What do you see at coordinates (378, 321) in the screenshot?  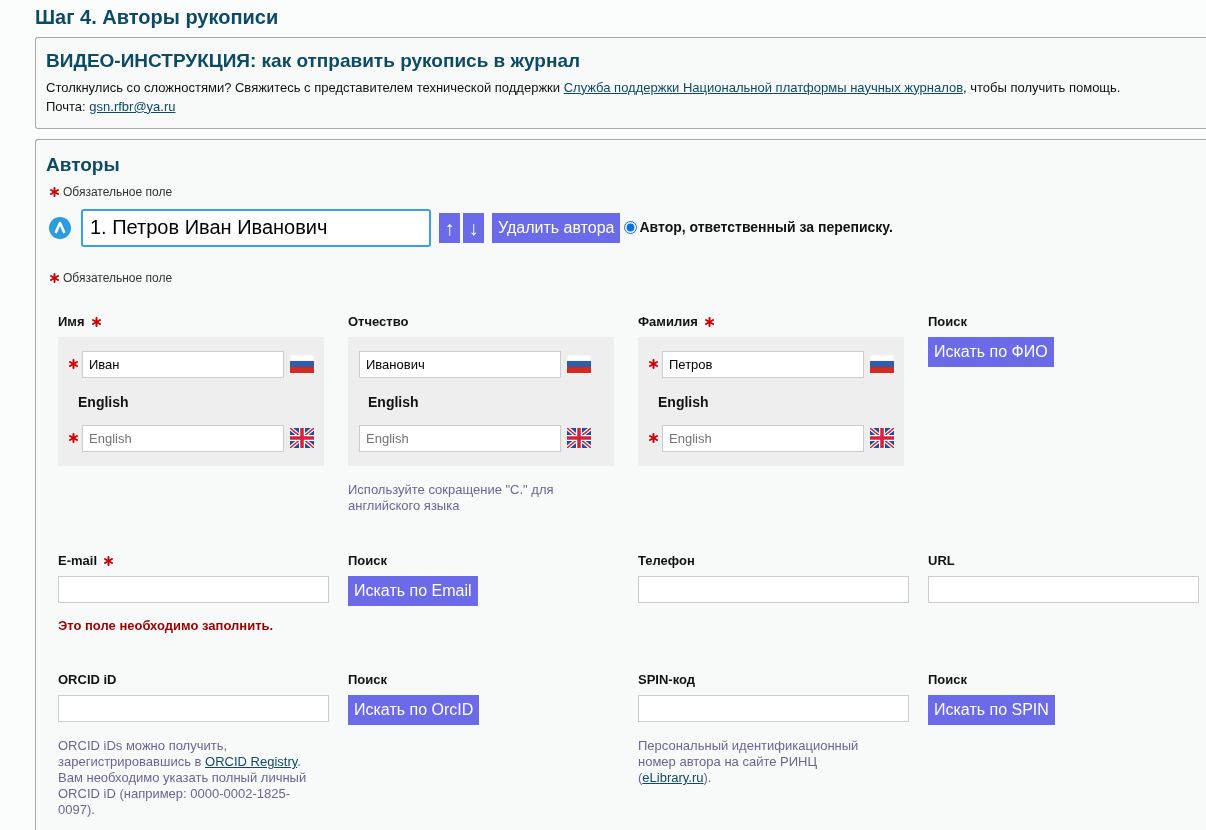 I see `field-label: Отчество` at bounding box center [378, 321].